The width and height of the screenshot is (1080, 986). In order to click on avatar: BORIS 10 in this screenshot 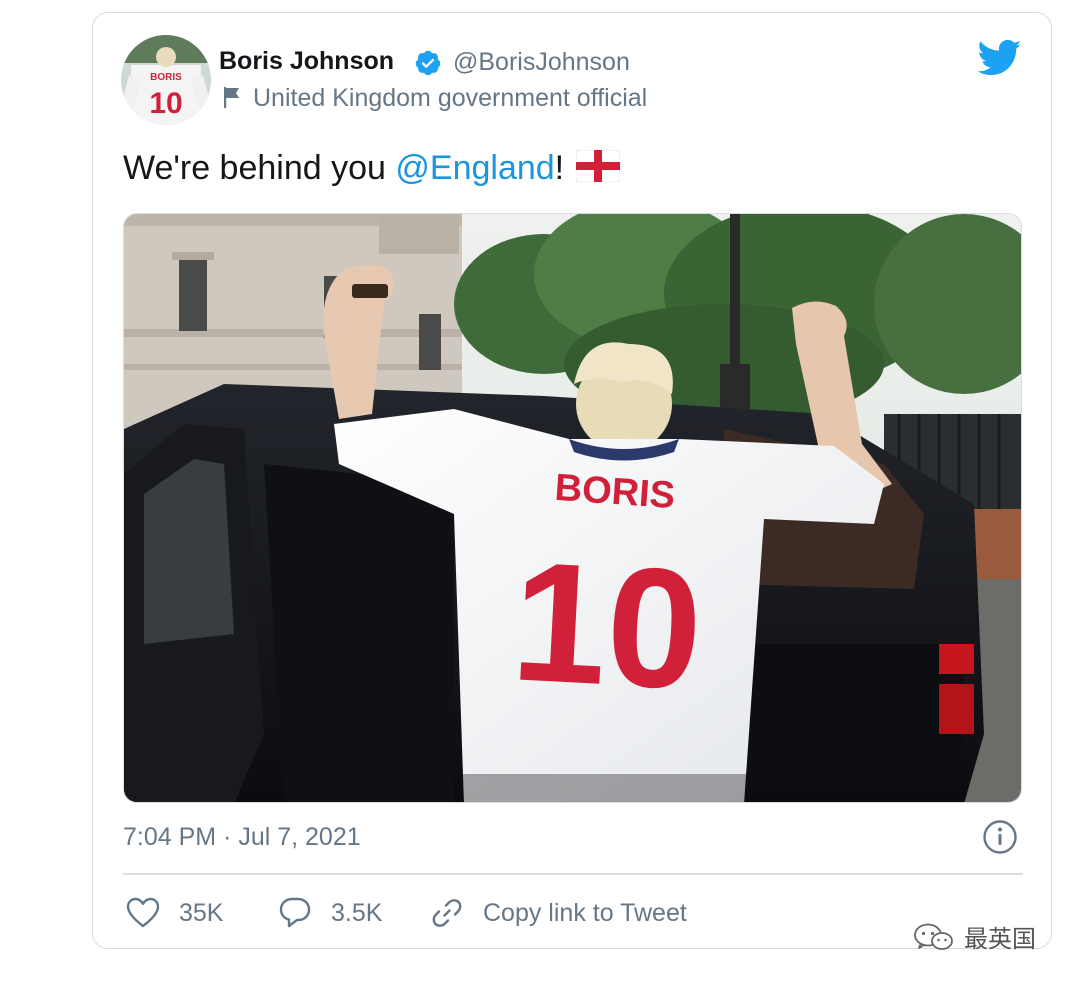, I will do `click(166, 80)`.